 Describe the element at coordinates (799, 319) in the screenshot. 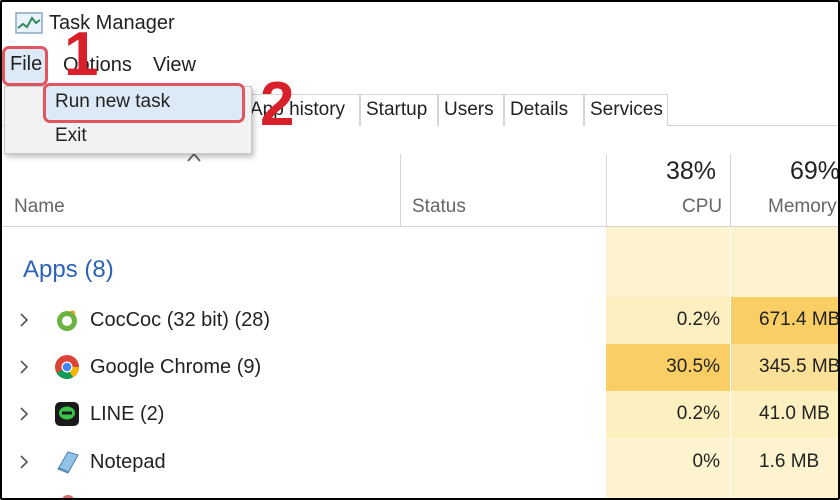

I see `memory-value: 671.4 MB` at that location.